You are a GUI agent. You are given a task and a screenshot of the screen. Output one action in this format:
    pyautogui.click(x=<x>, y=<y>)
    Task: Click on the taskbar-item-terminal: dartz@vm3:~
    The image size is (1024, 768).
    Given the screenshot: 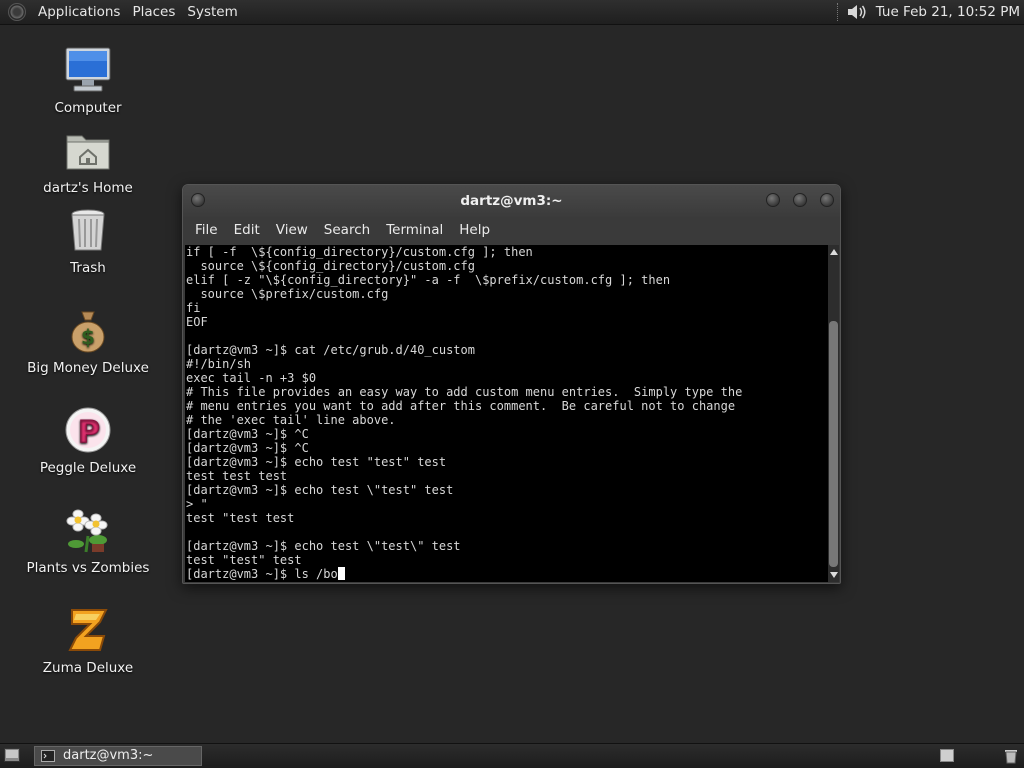 What is the action you would take?
    pyautogui.click(x=118, y=756)
    